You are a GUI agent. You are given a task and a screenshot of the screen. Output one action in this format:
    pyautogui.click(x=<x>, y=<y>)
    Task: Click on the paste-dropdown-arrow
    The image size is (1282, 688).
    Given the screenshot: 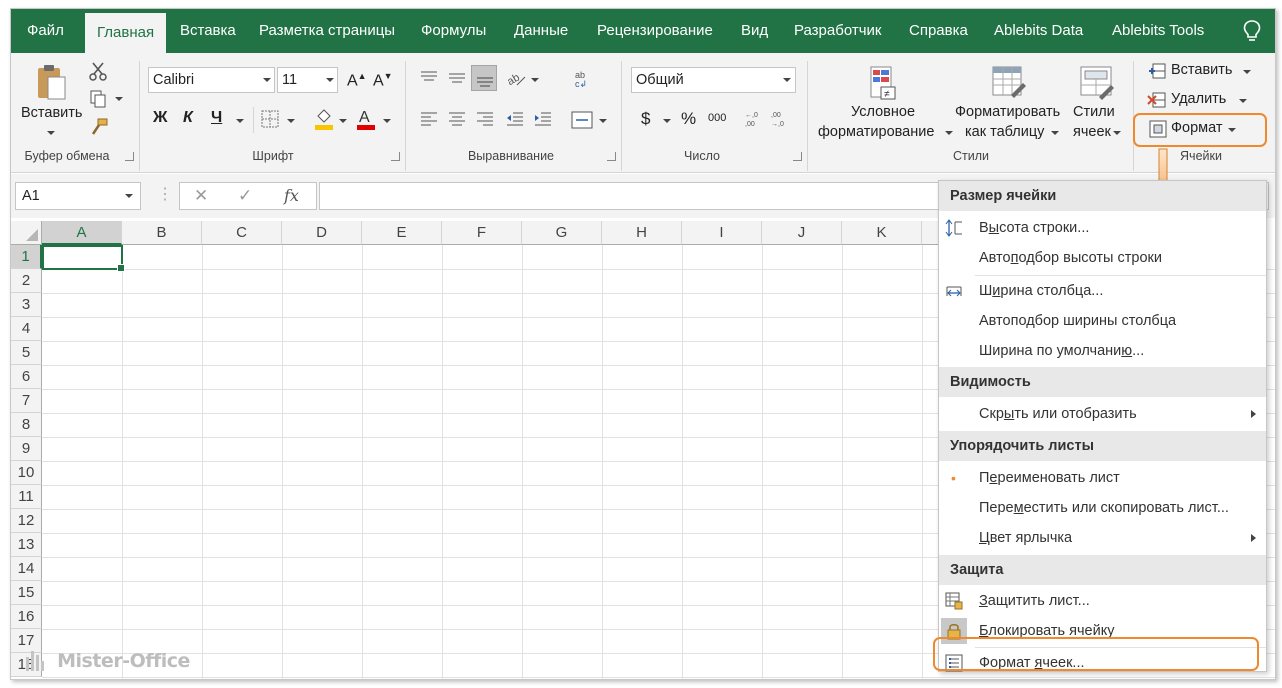 What is the action you would take?
    pyautogui.click(x=51, y=133)
    